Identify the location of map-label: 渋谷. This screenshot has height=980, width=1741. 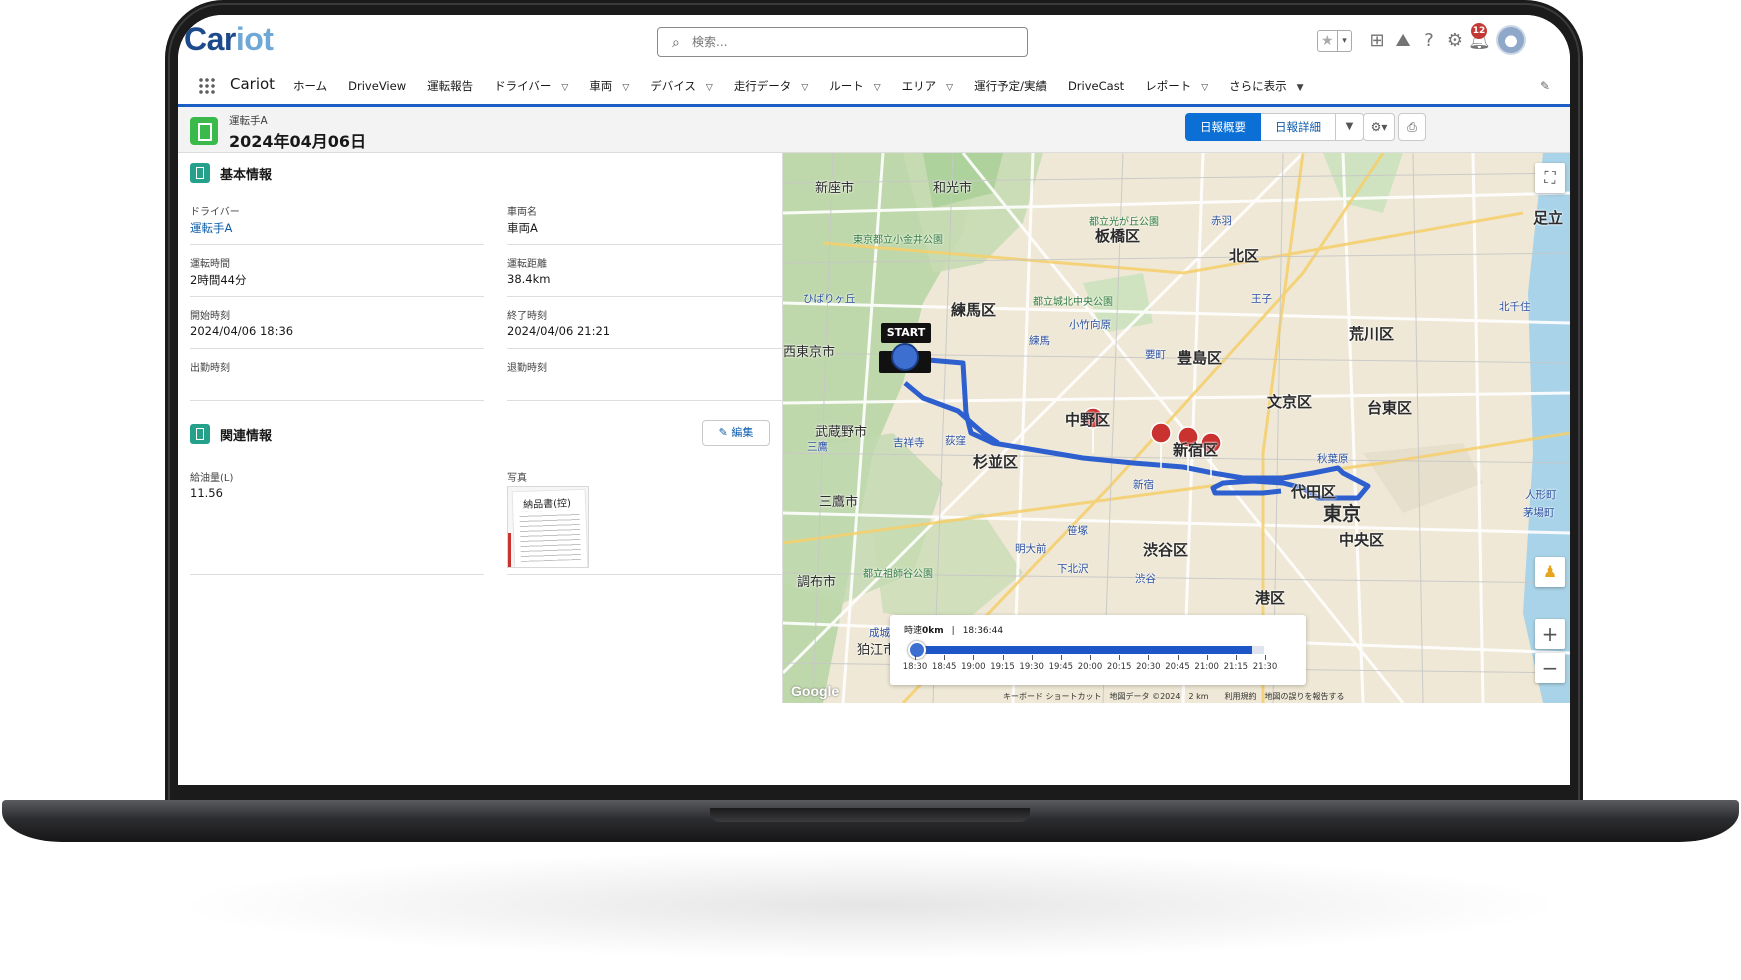
(1145, 579).